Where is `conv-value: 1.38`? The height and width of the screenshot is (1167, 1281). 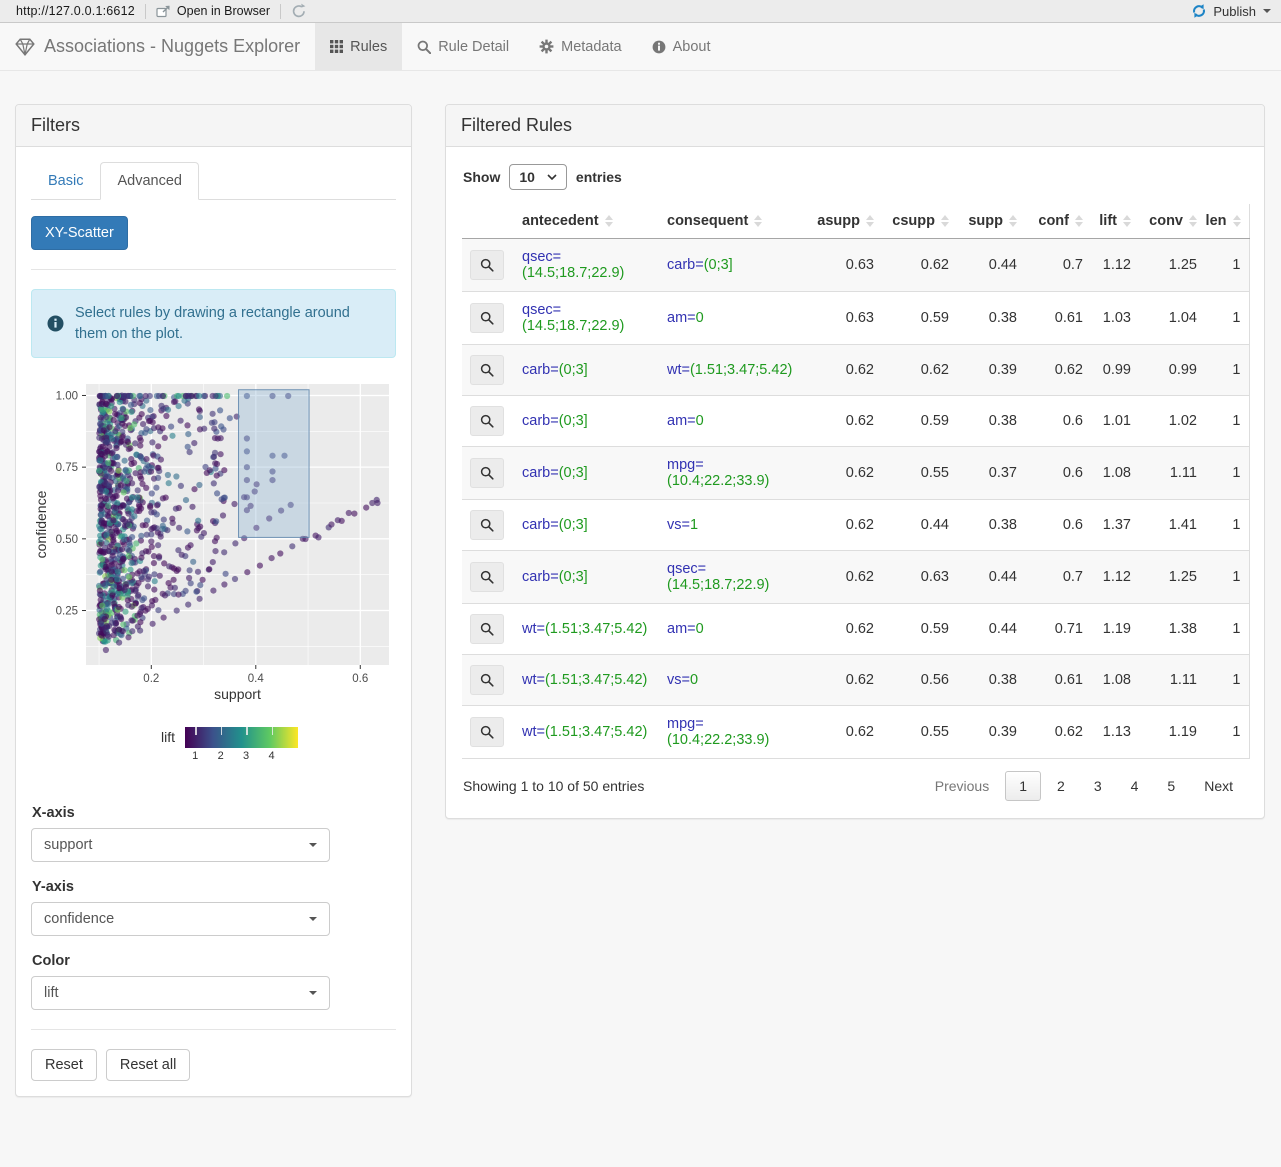
conv-value: 1.38 is located at coordinates (1172, 629).